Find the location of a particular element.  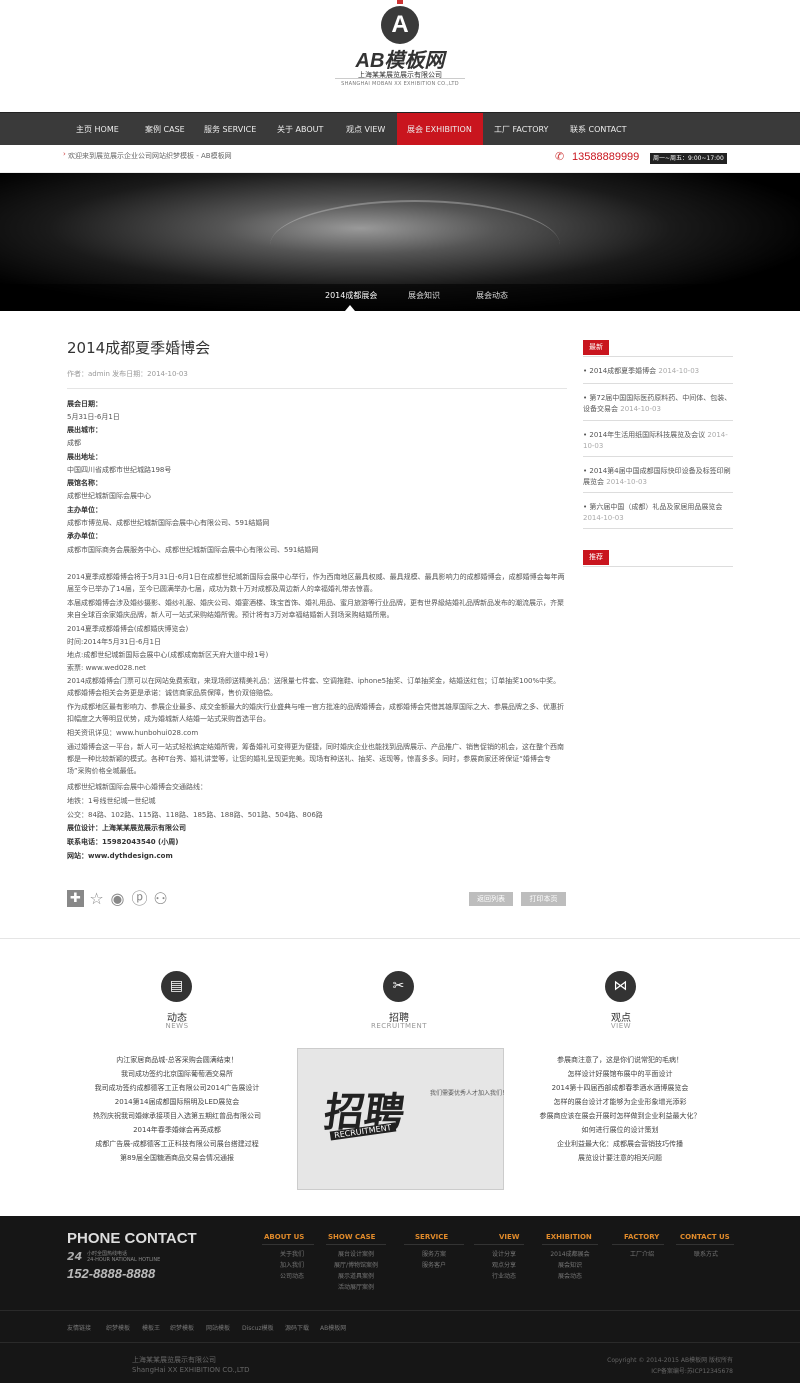

article-paragraph: 地铁：1号线世纪城一世纪城 is located at coordinates (111, 801).